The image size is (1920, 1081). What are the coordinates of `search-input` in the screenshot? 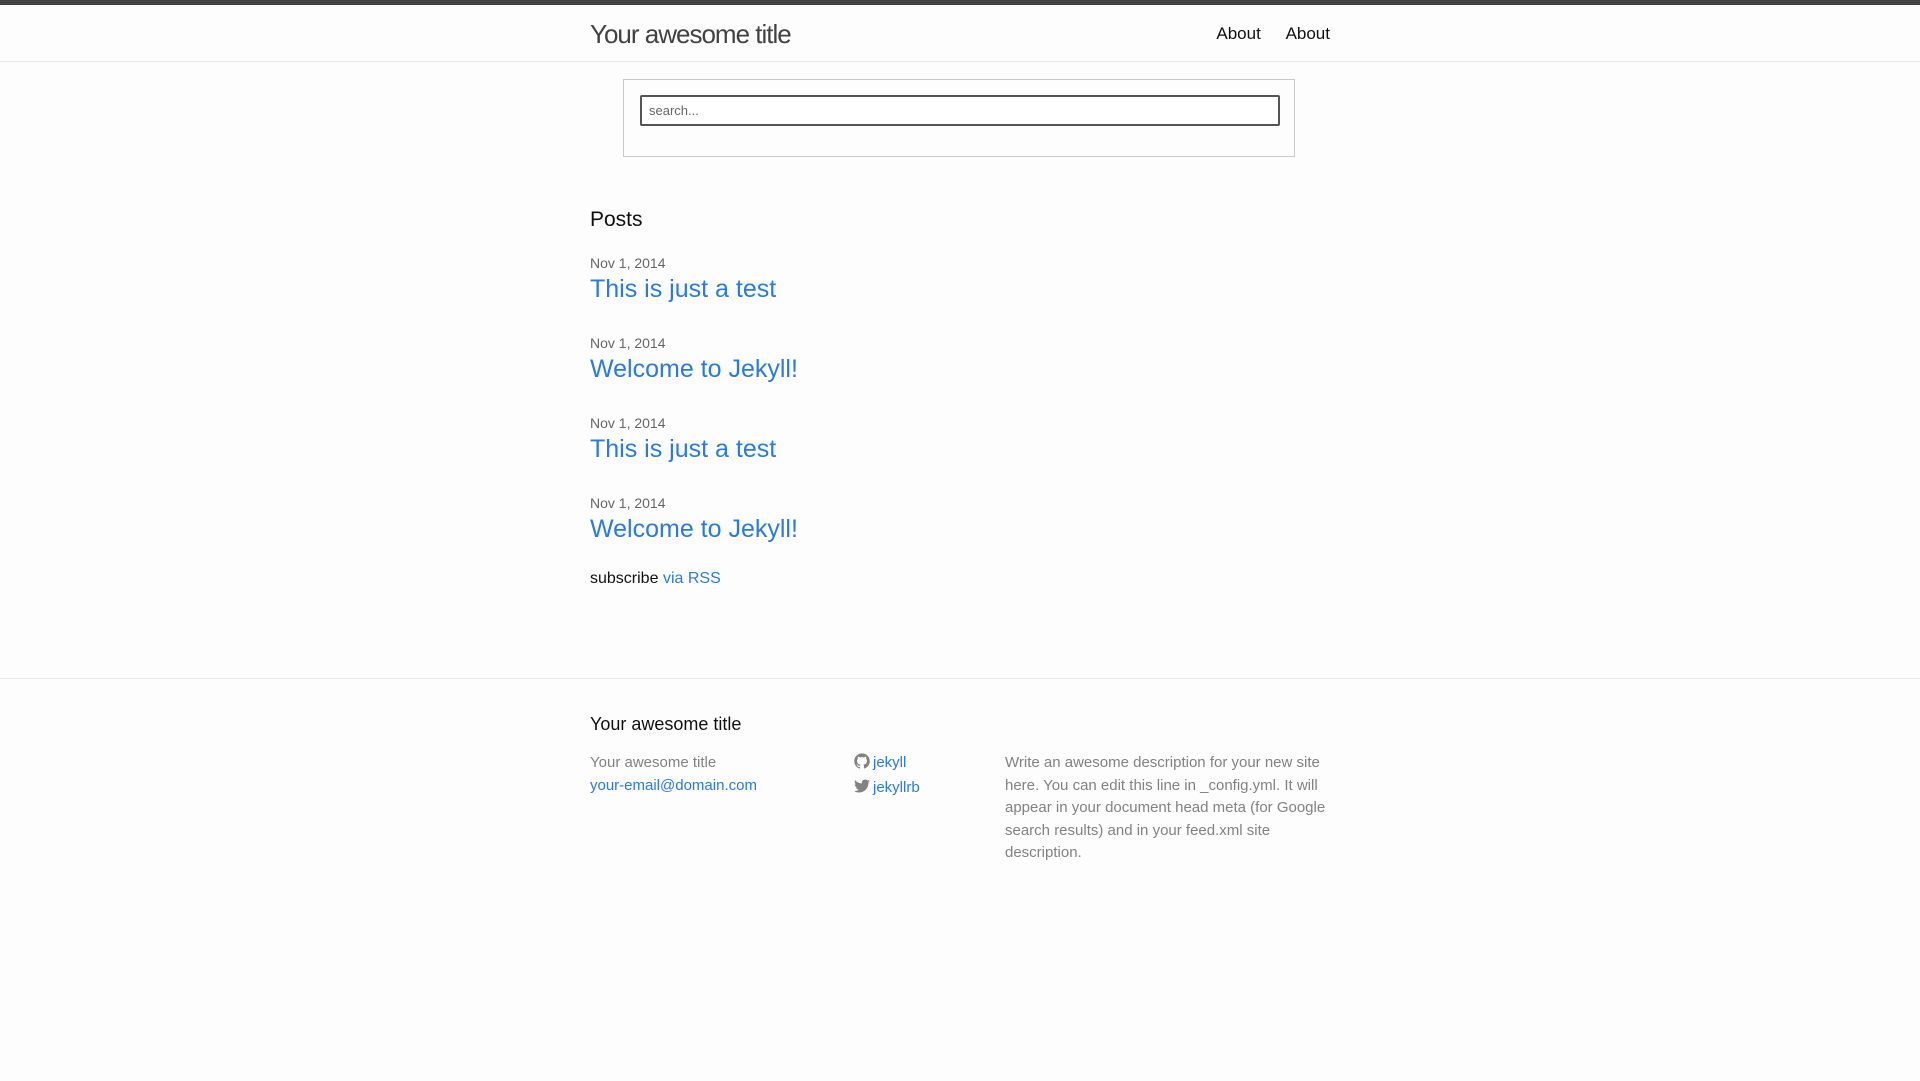 It's located at (960, 110).